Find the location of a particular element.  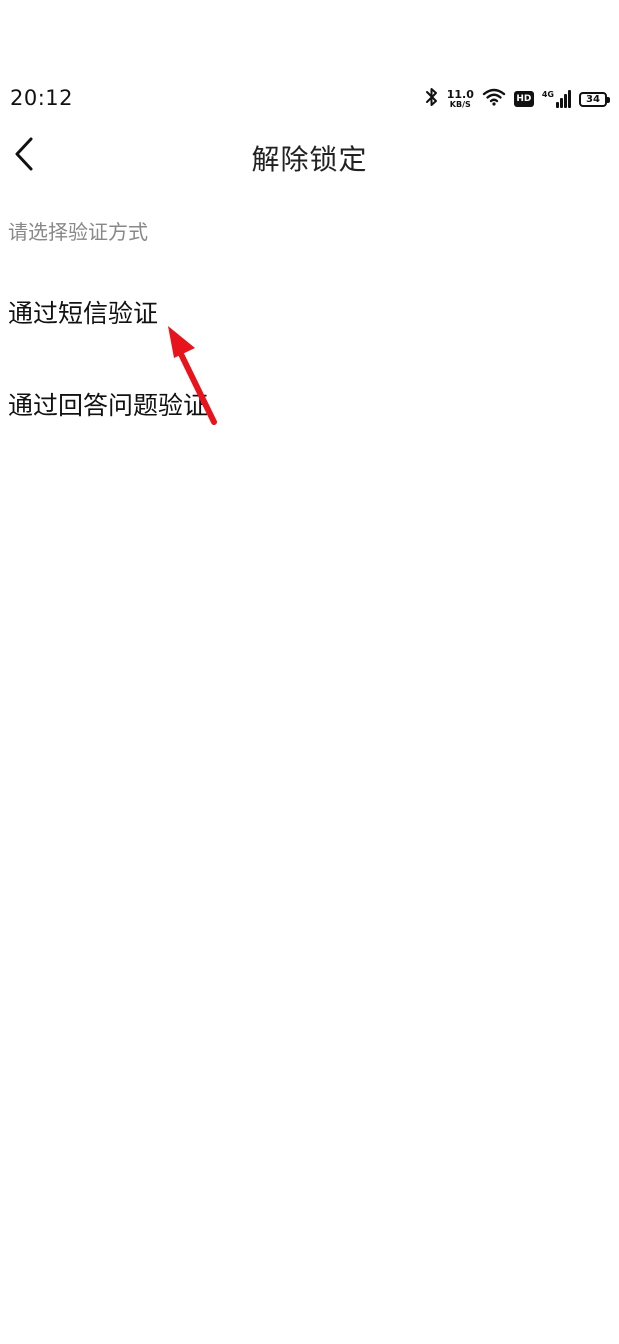

page-title: 解除锁定 is located at coordinates (309, 159).